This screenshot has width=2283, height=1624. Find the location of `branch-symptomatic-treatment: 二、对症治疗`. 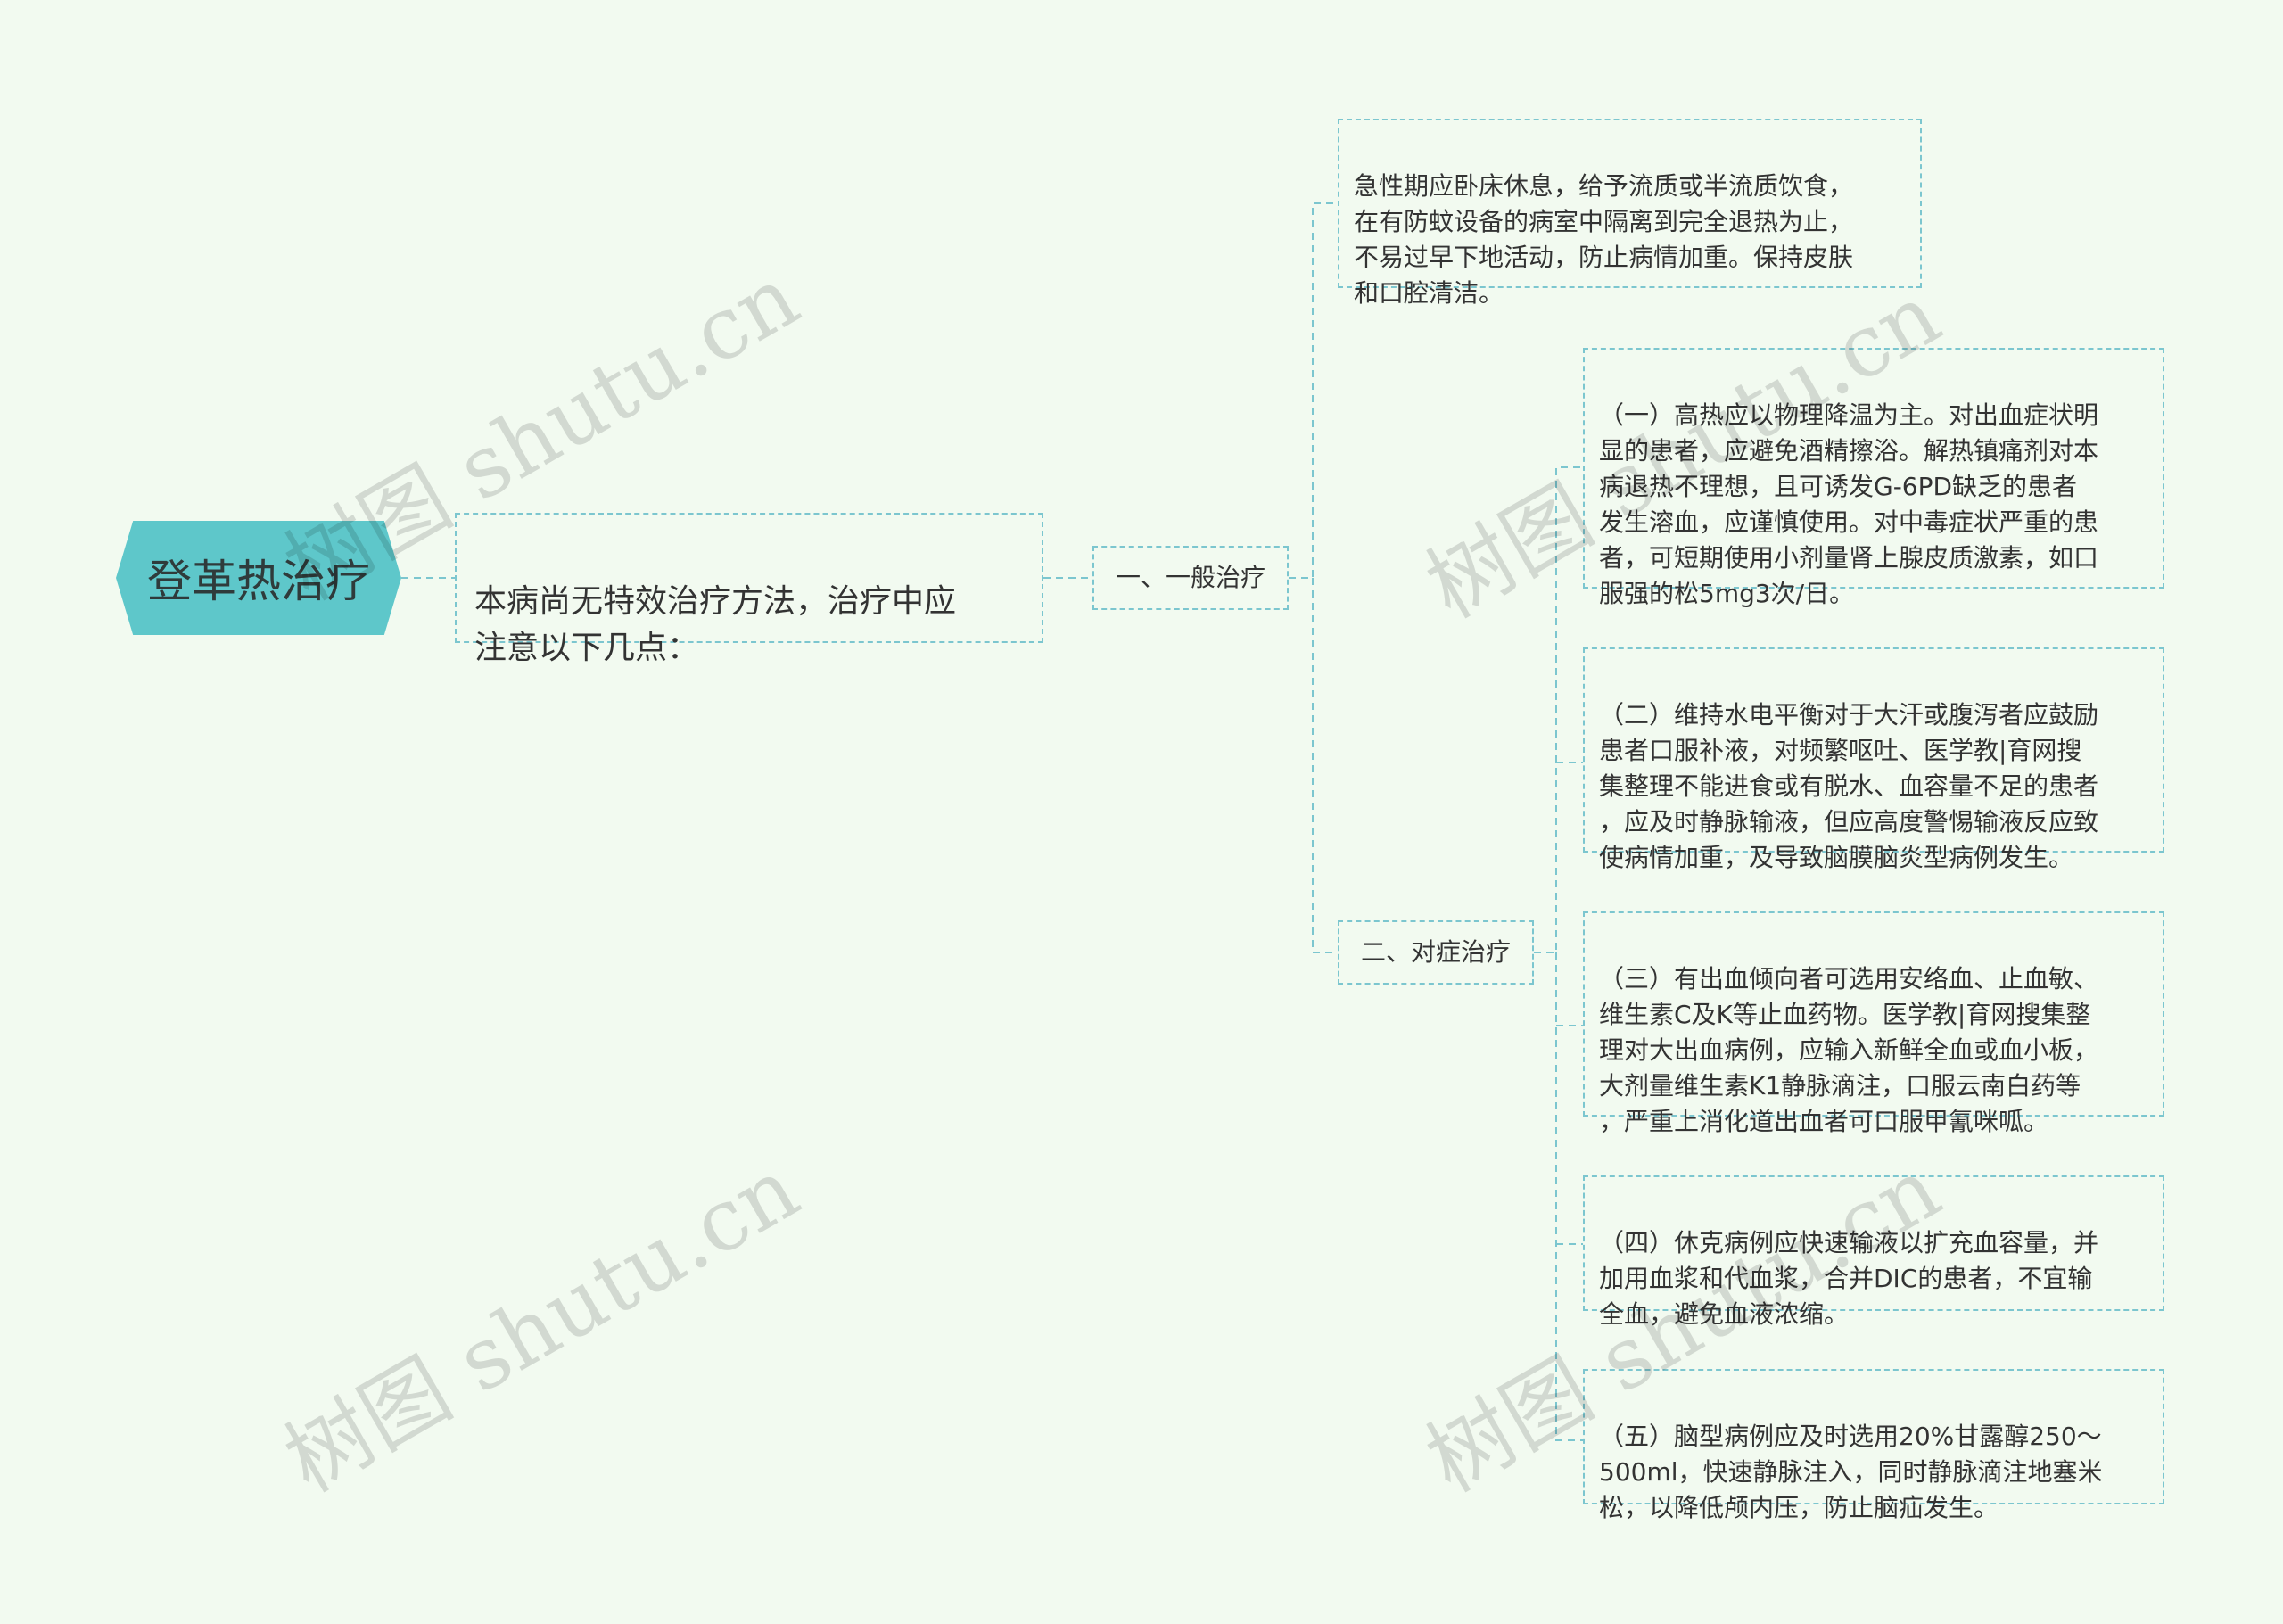

branch-symptomatic-treatment: 二、对症治疗 is located at coordinates (1436, 952).